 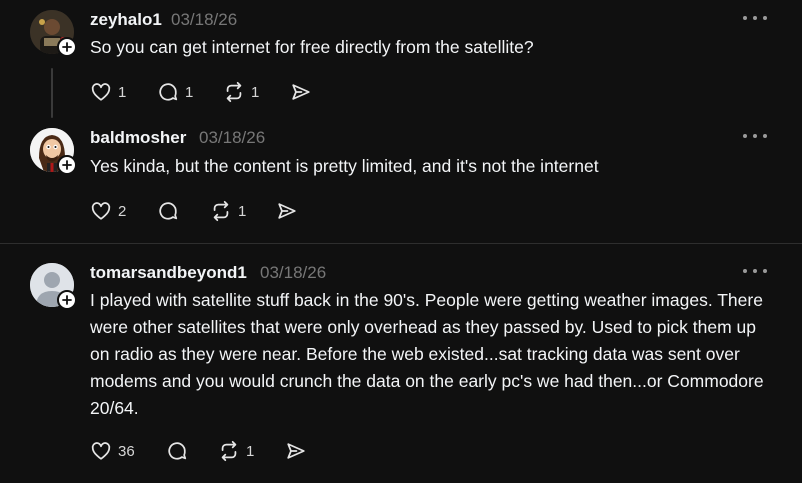 I want to click on like-count: 1, so click(x=122, y=92).